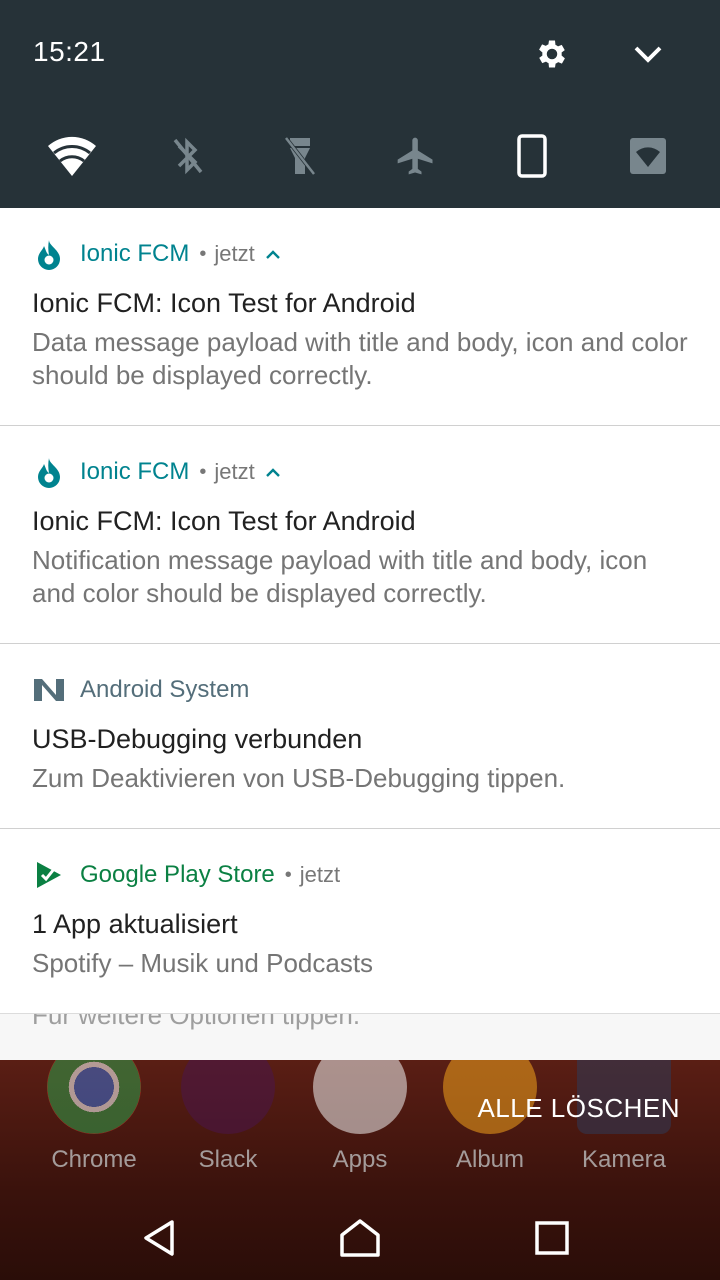 This screenshot has height=1280, width=720. Describe the element at coordinates (94, 1159) in the screenshot. I see `dock-label: Chrome` at that location.